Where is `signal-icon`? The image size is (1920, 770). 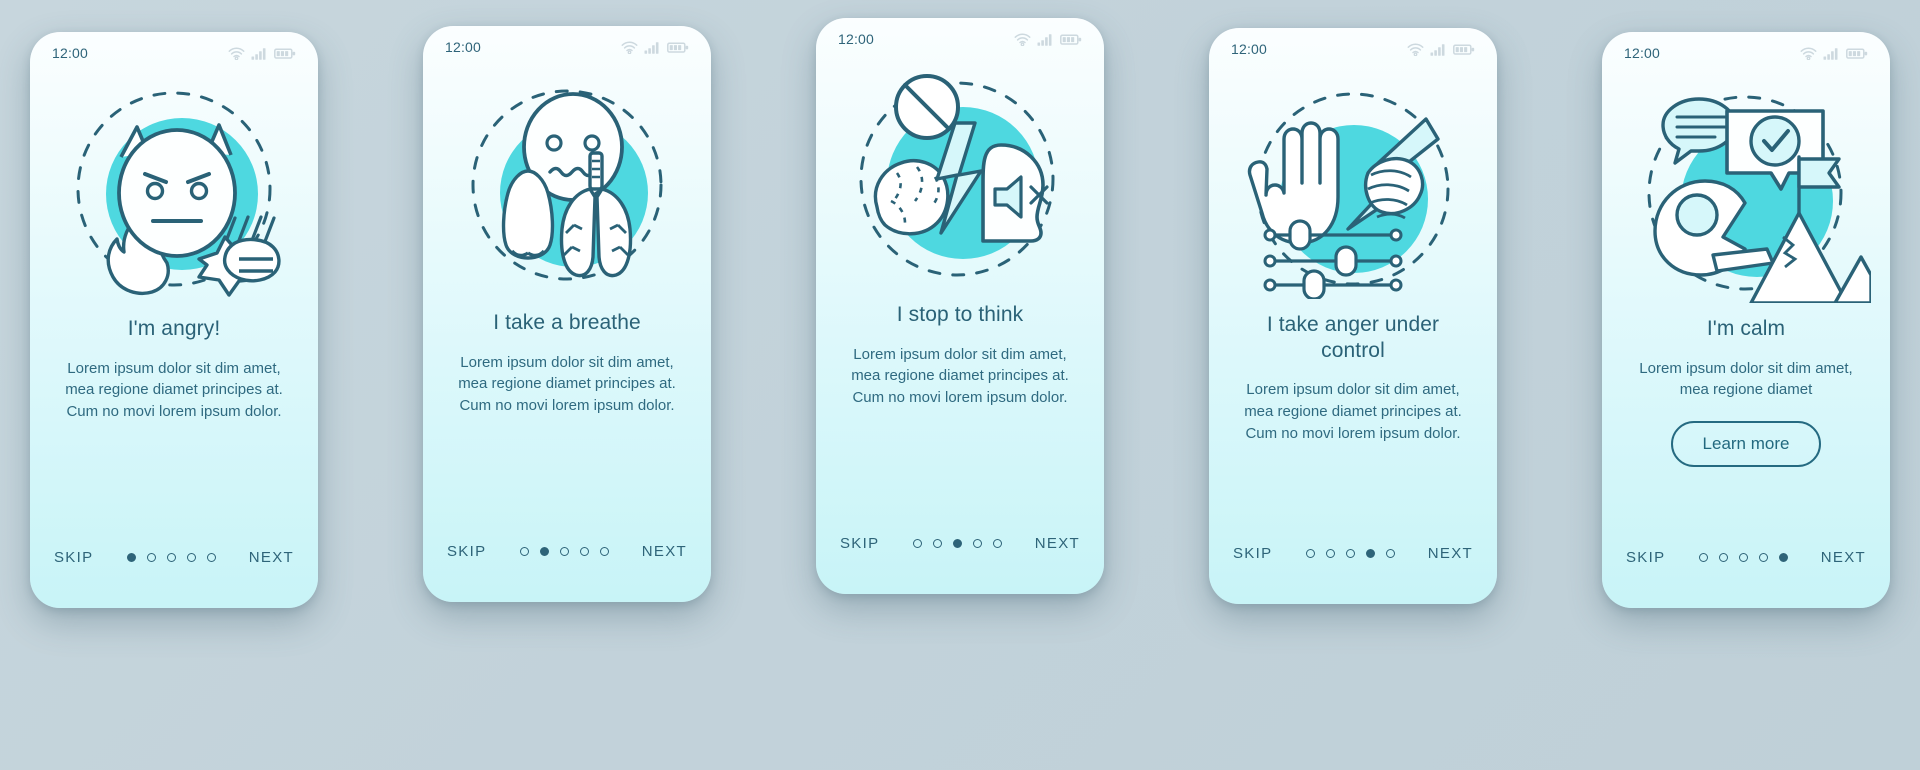 signal-icon is located at coordinates (651, 47).